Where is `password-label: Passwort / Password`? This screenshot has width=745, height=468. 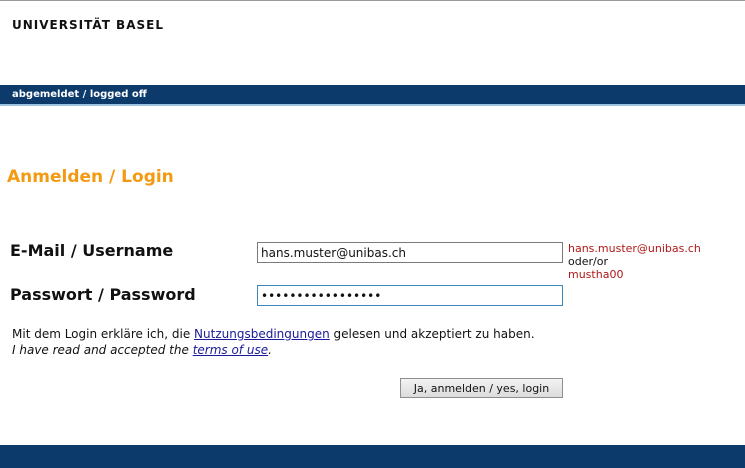
password-label: Passwort / Password is located at coordinates (103, 294).